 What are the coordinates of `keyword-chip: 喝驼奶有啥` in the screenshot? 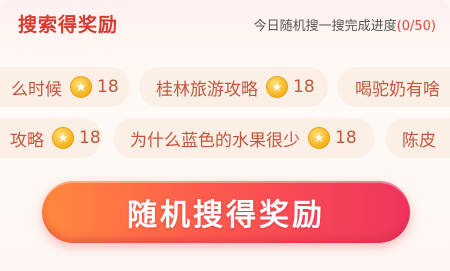 It's located at (393, 87).